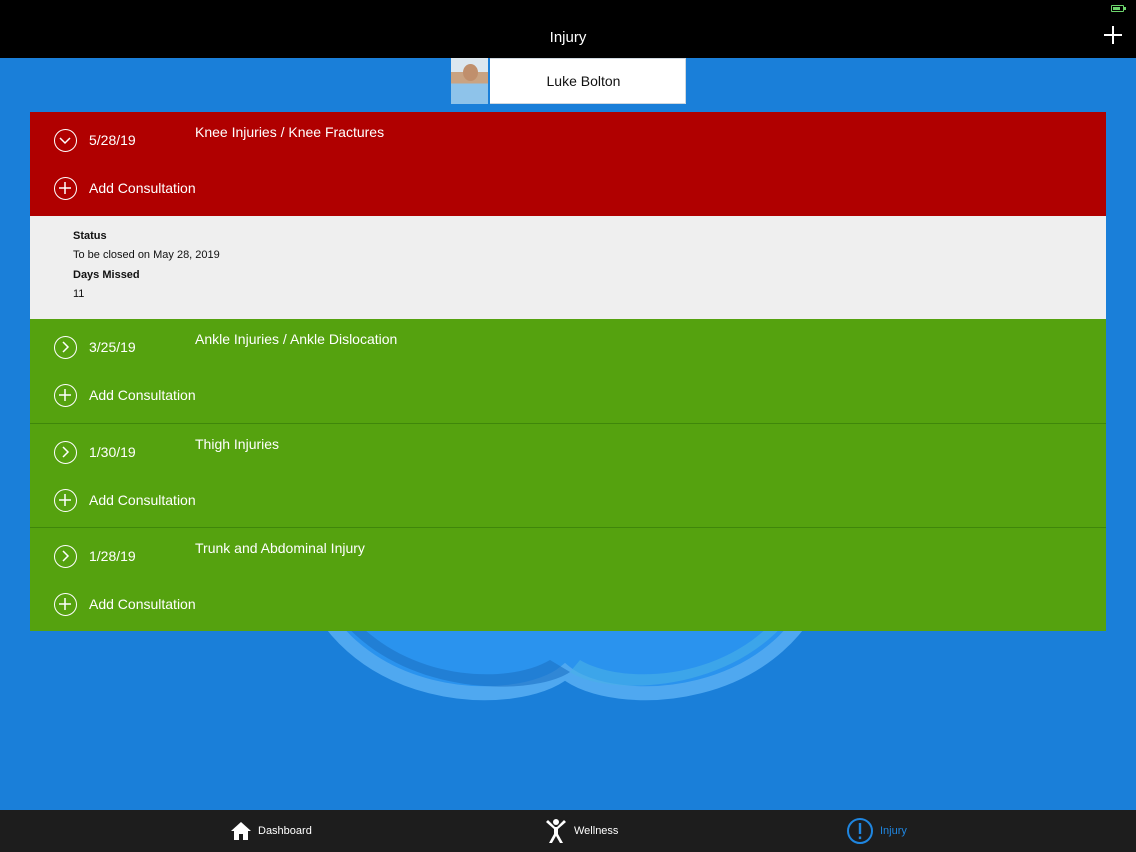 This screenshot has height=852, width=1136. I want to click on injury-type: Knee Injuries / Knee Fractures, so click(290, 132).